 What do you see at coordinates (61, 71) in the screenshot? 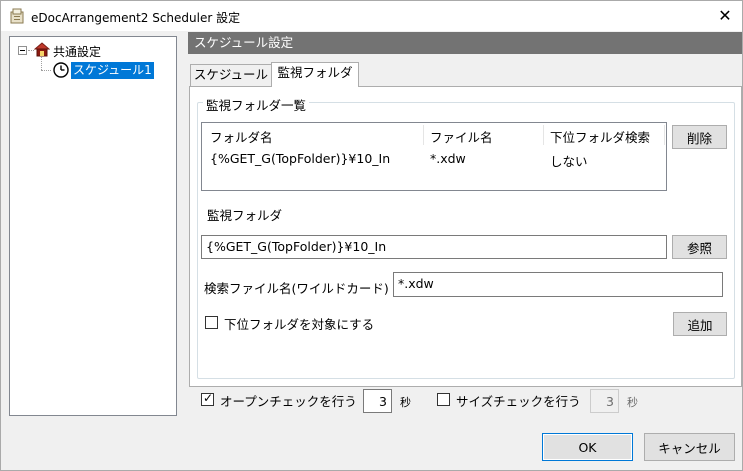
I see `clock-icon` at bounding box center [61, 71].